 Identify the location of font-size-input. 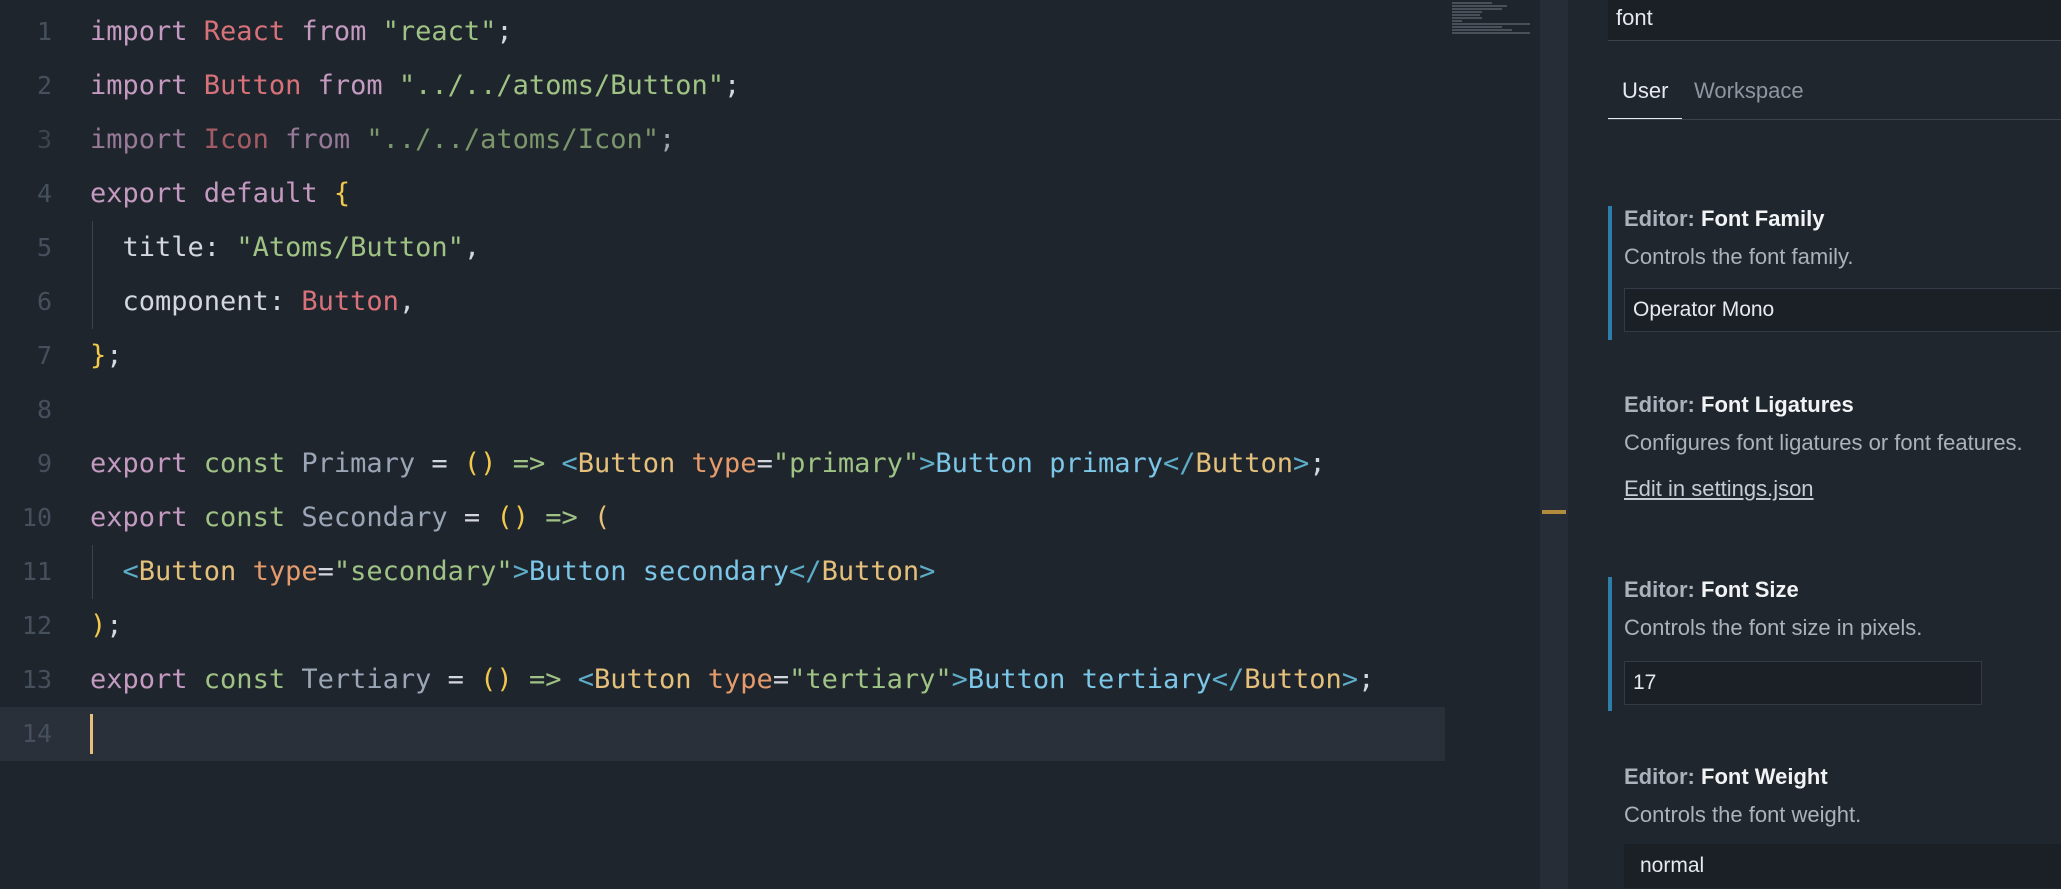
(1803, 683).